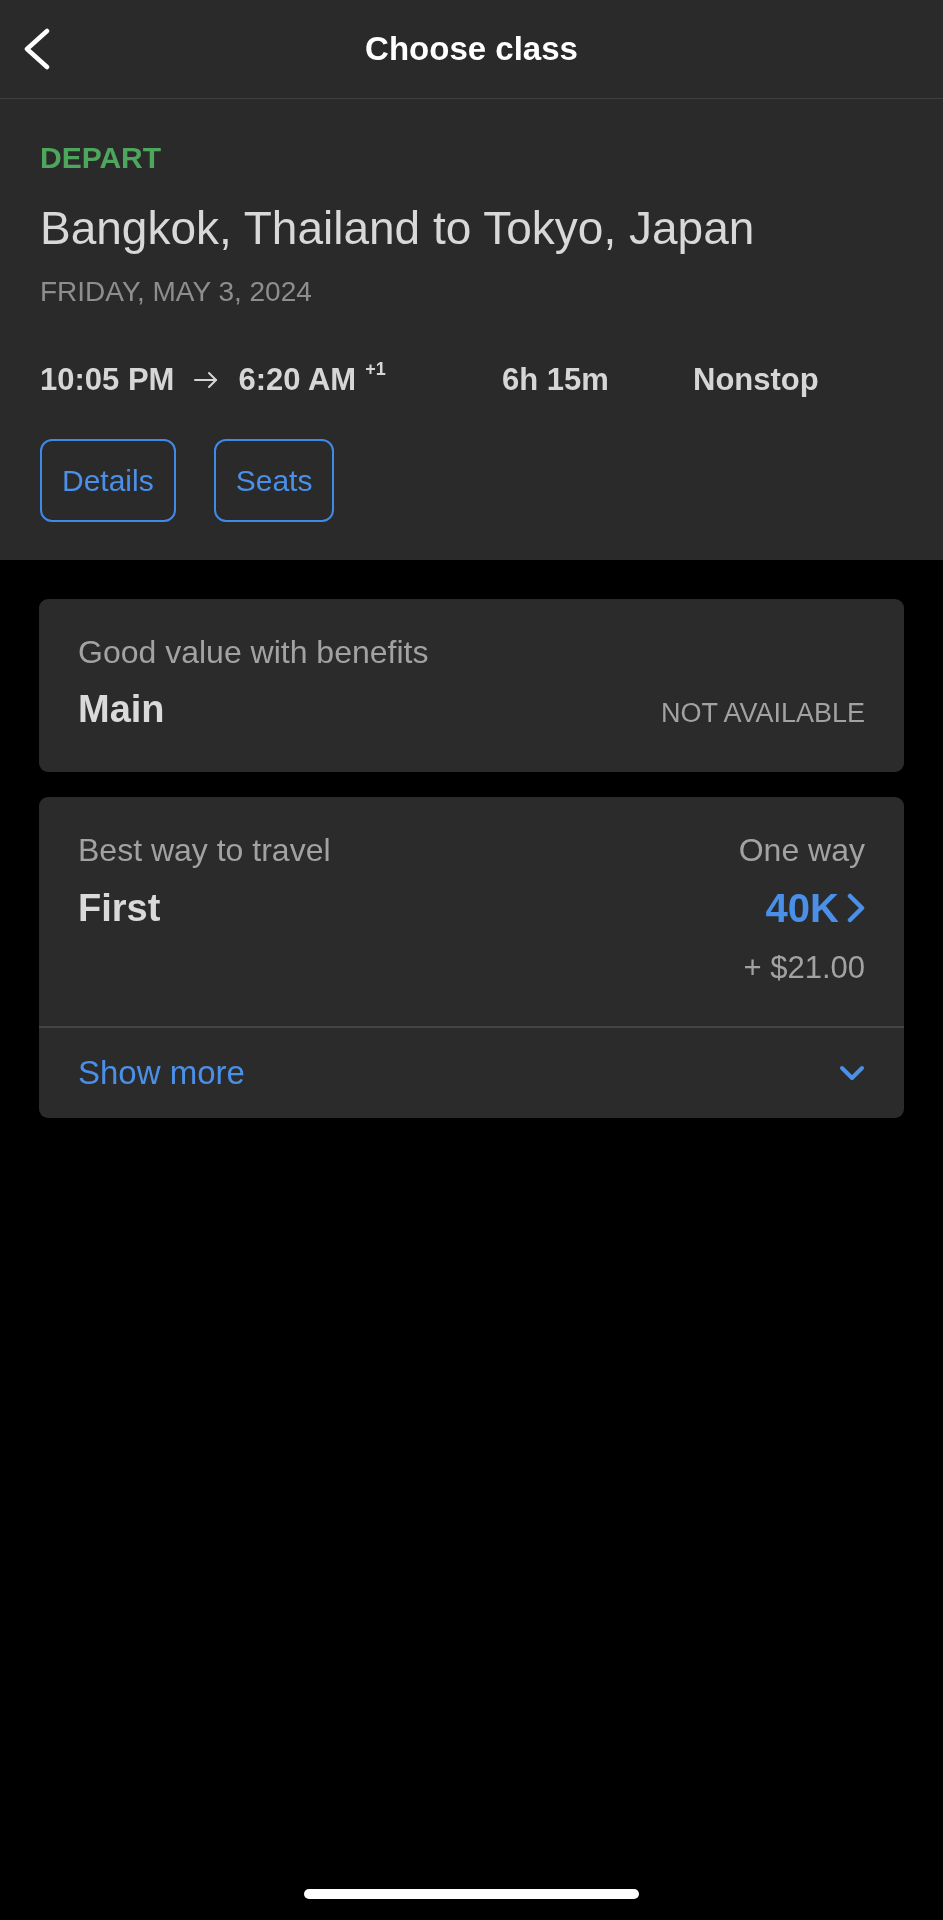 This screenshot has width=943, height=1920. Describe the element at coordinates (801, 850) in the screenshot. I see `trip-type: One way` at that location.